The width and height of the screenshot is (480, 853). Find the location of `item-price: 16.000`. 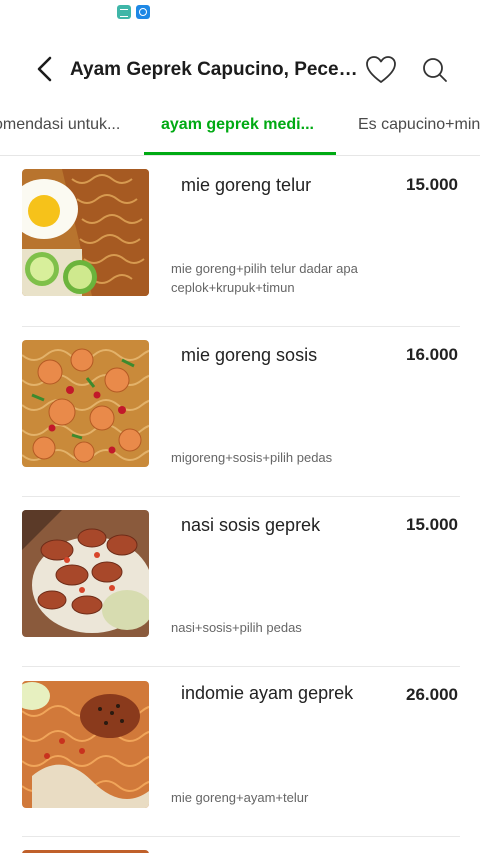

item-price: 16.000 is located at coordinates (432, 354).